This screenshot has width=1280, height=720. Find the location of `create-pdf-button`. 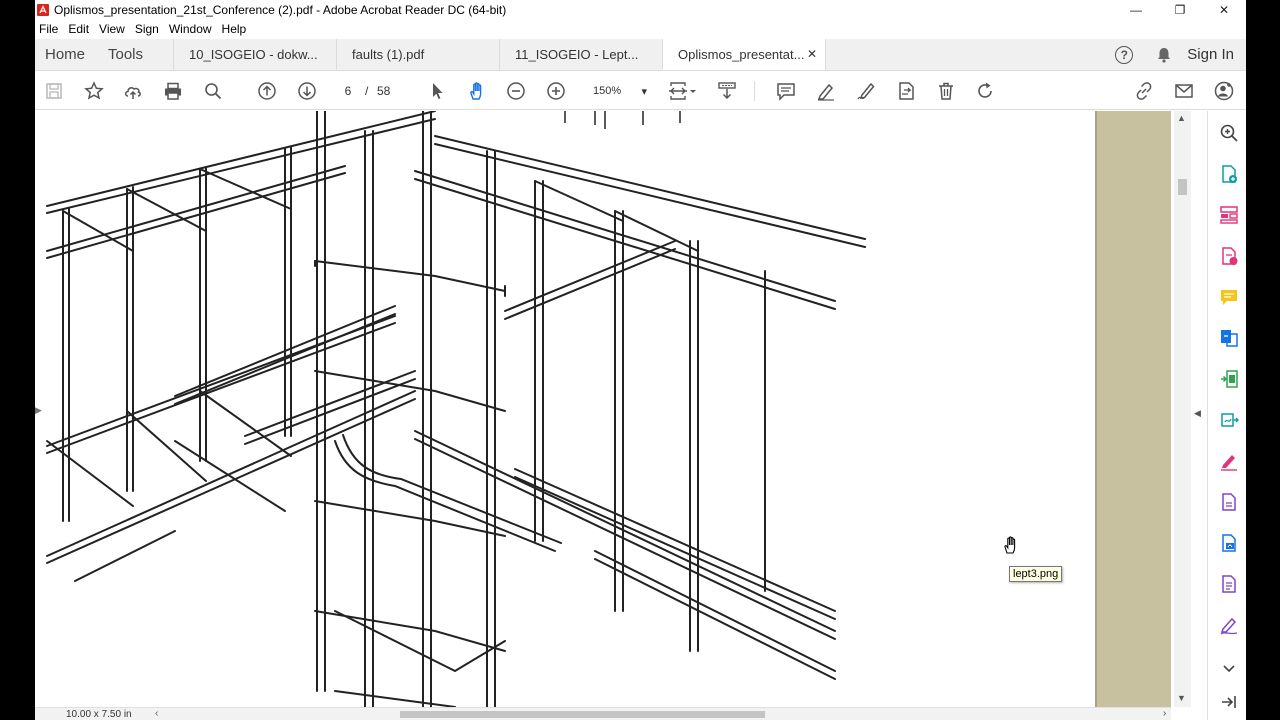

create-pdf-button is located at coordinates (1229, 174).